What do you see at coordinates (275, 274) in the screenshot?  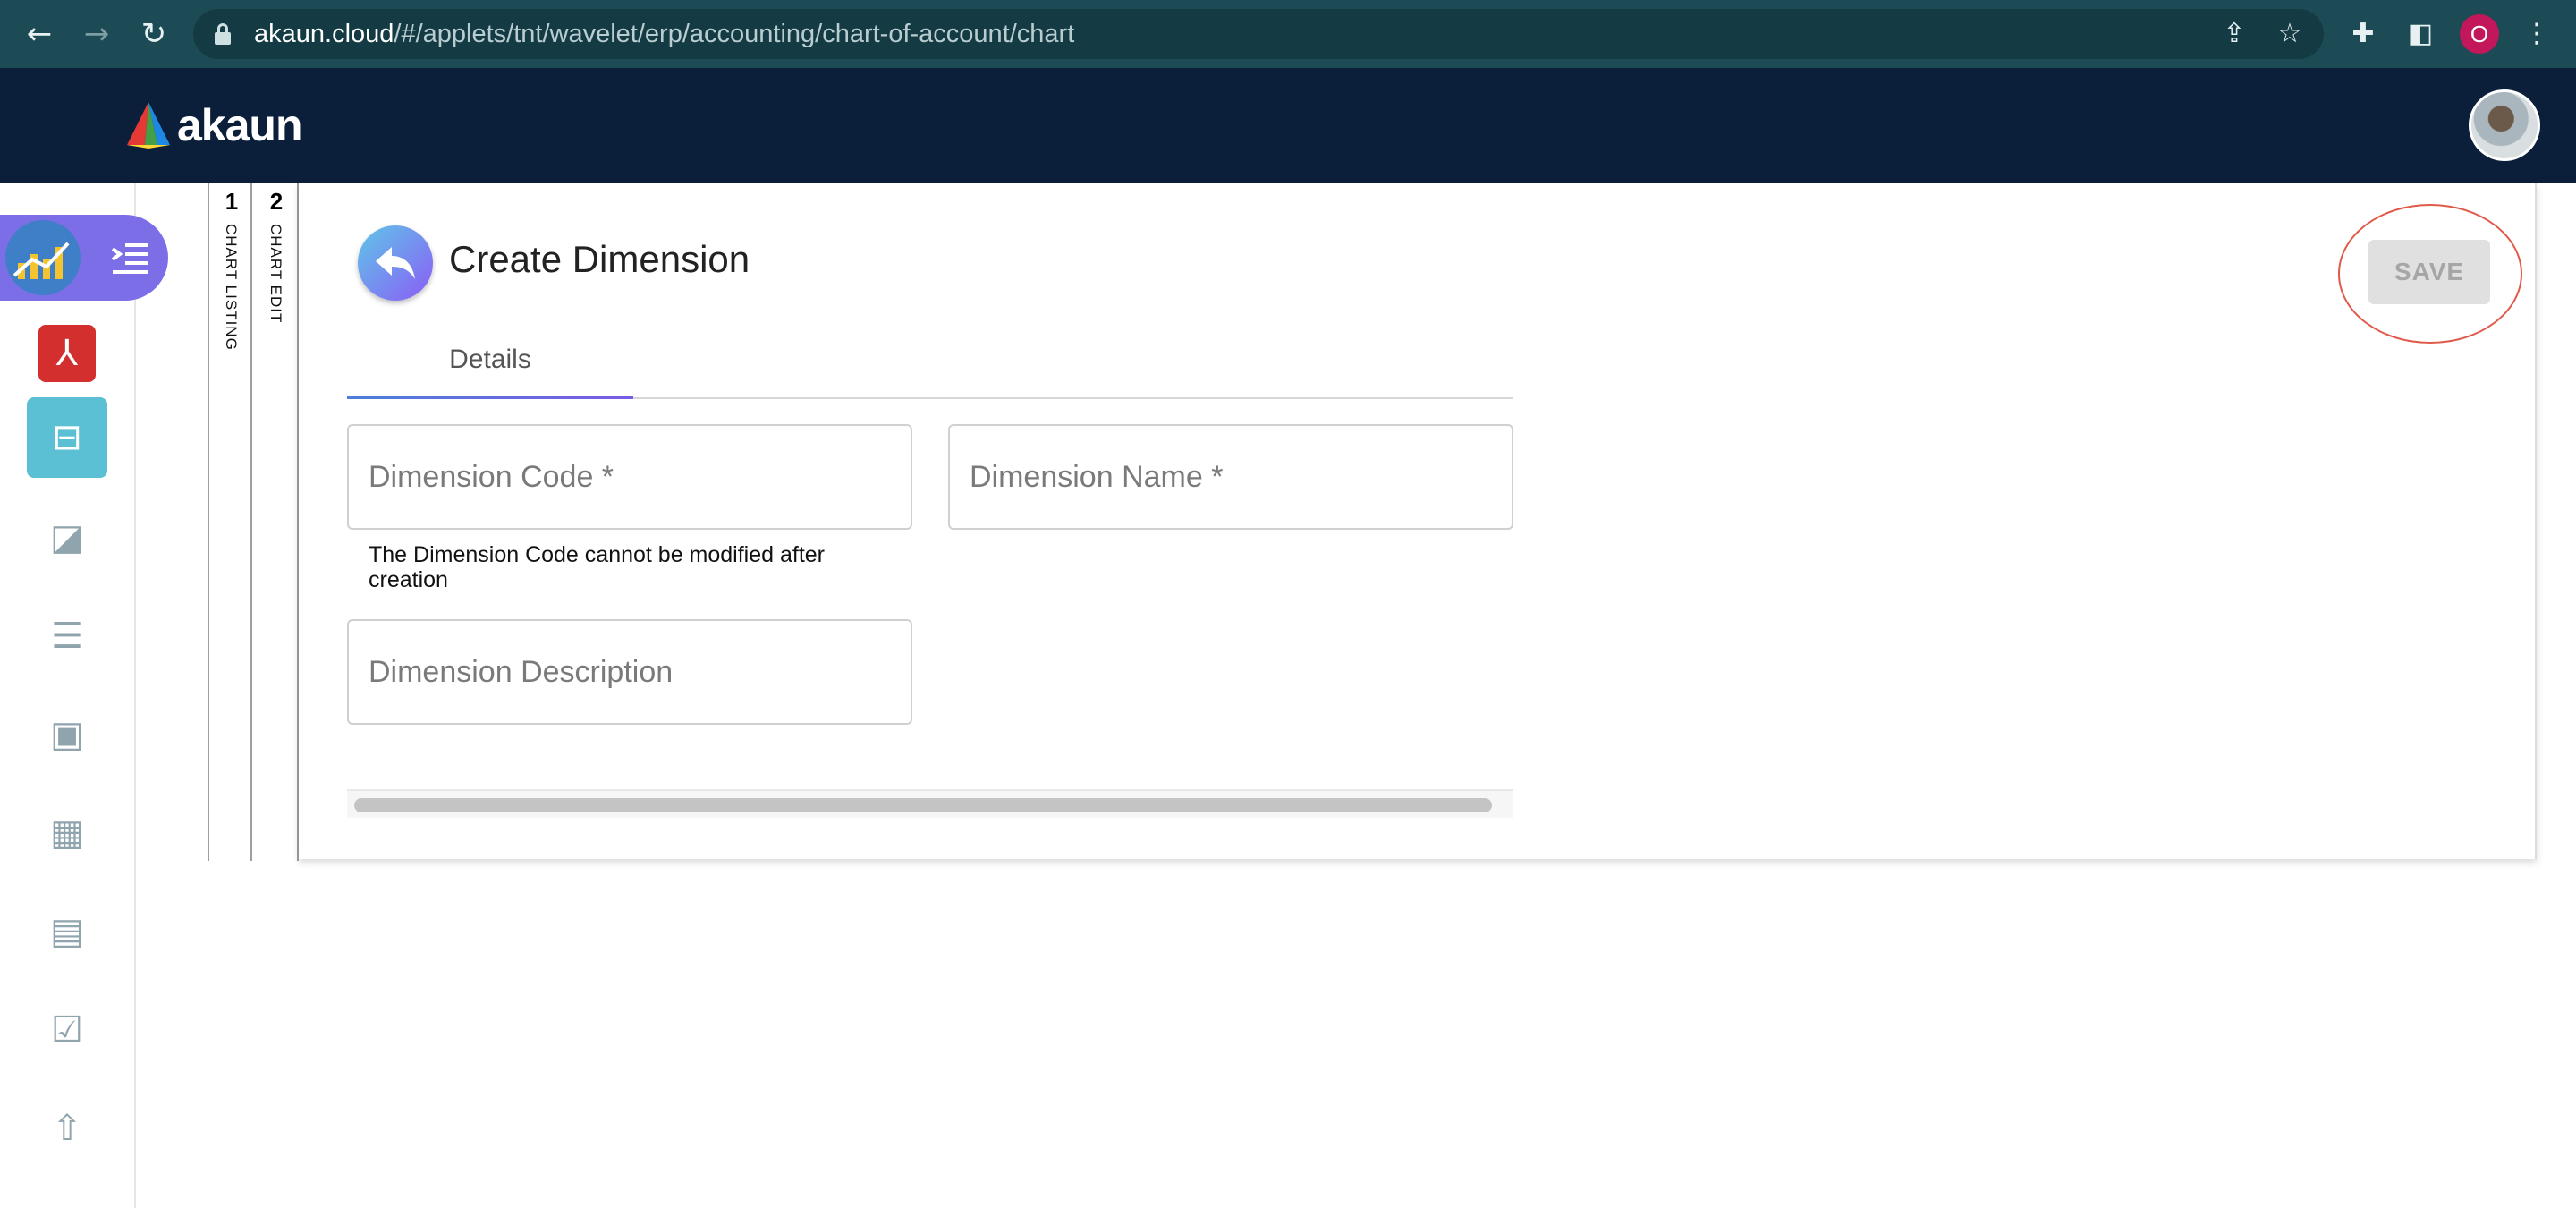 I see `stepper-label: CHART EDIT` at bounding box center [275, 274].